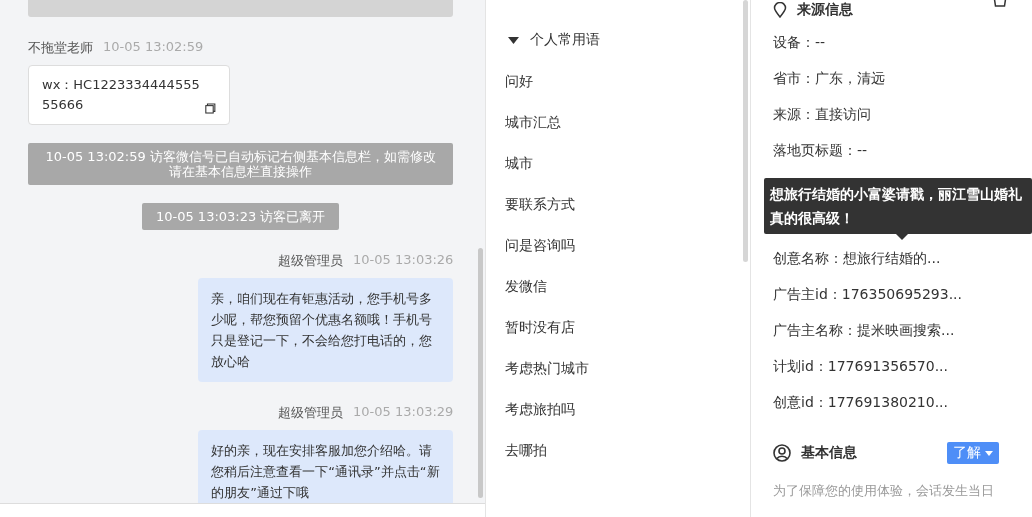 This screenshot has width=1032, height=517. Describe the element at coordinates (326, 466) in the screenshot. I see `message-bubble: 好的亲，现在安排客服加您介绍哈。请您稍后注意查看一下“通讯录”并点击“新的朋友”通过下哦` at that location.